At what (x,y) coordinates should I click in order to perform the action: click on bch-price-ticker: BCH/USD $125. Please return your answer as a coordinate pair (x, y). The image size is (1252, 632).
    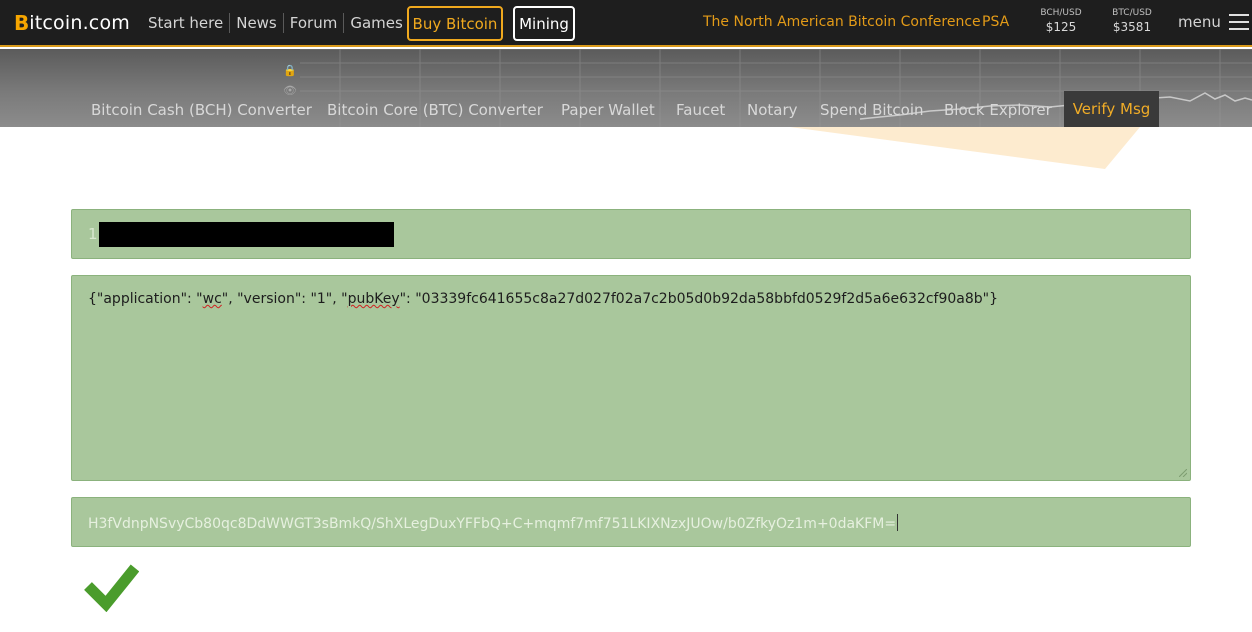
    Looking at the image, I should click on (1061, 21).